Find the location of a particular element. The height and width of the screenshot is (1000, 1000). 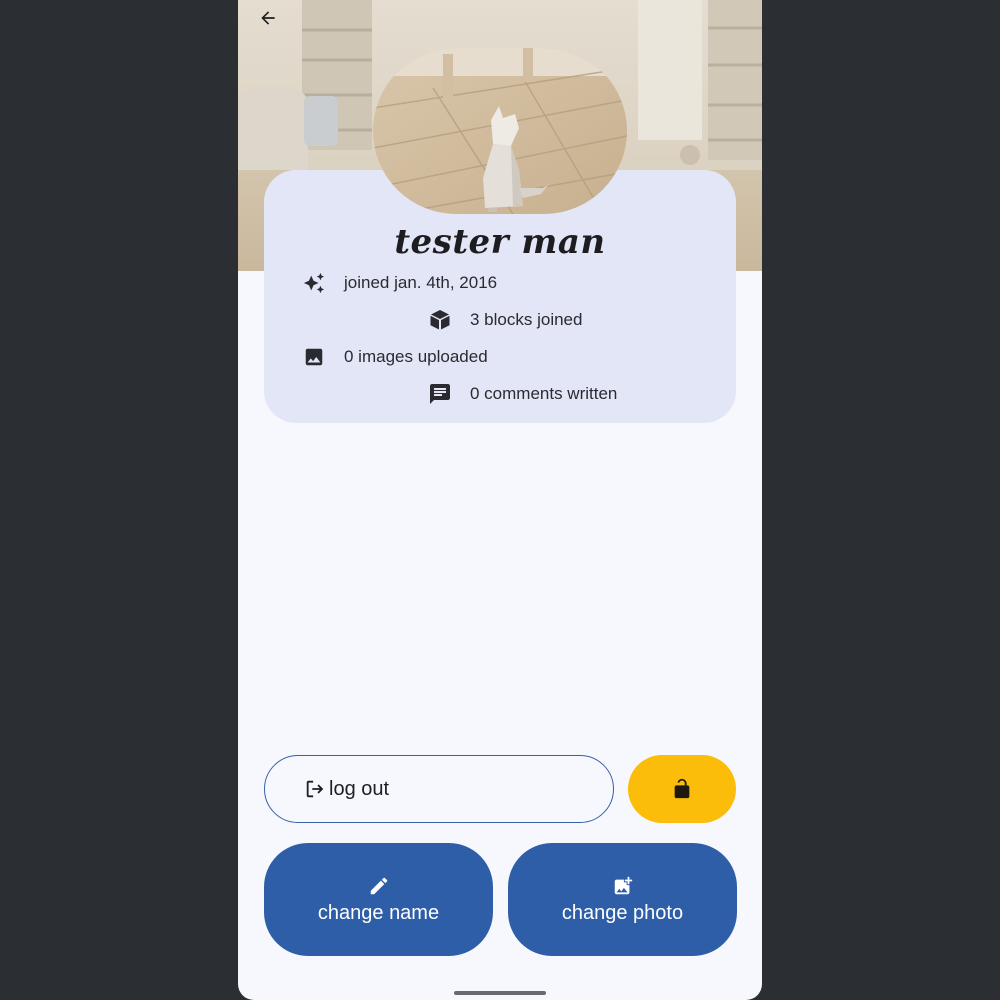

back-button is located at coordinates (268, 18).